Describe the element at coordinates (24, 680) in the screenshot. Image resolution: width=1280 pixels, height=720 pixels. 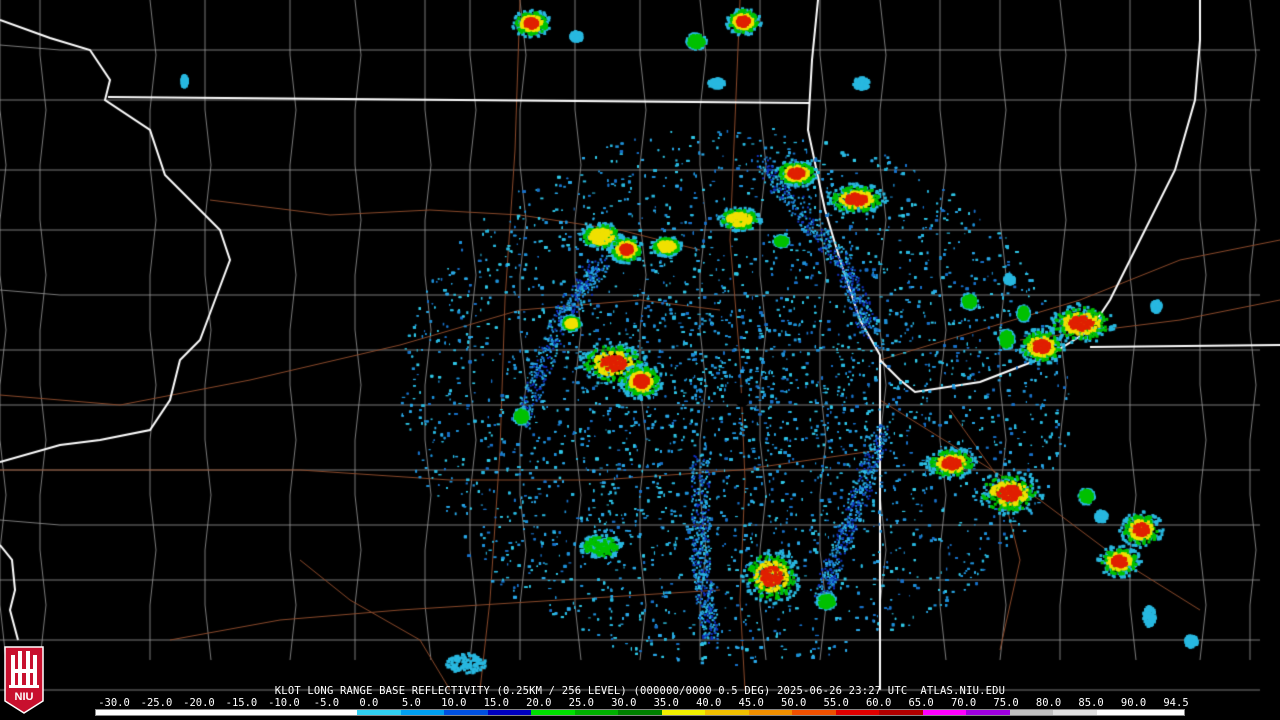
I see `niu-logo: NIU` at that location.